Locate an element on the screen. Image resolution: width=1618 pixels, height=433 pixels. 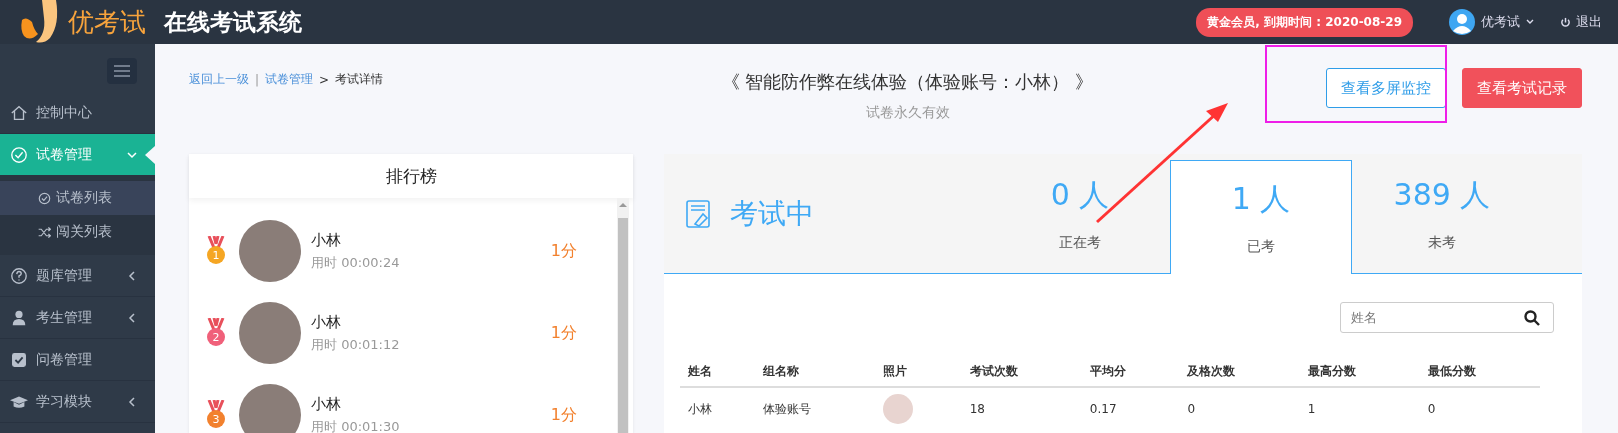
table-cell: 18 is located at coordinates (1021, 408).